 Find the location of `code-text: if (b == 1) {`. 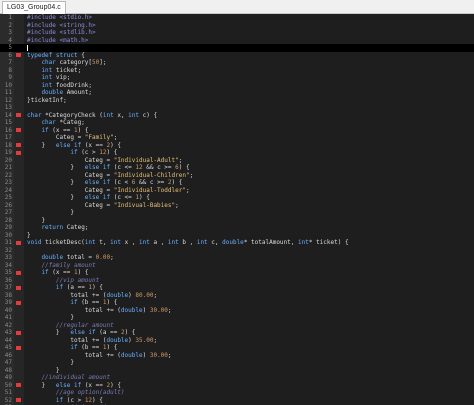

code-text: if (b == 1) { is located at coordinates (72, 303).